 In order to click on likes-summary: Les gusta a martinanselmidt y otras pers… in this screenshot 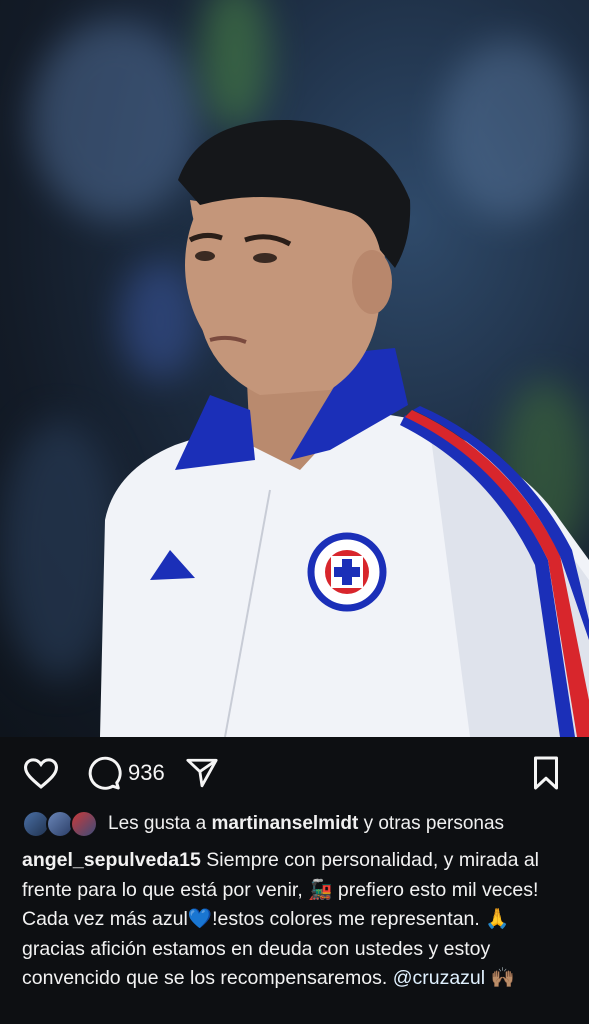, I will do `click(263, 824)`.